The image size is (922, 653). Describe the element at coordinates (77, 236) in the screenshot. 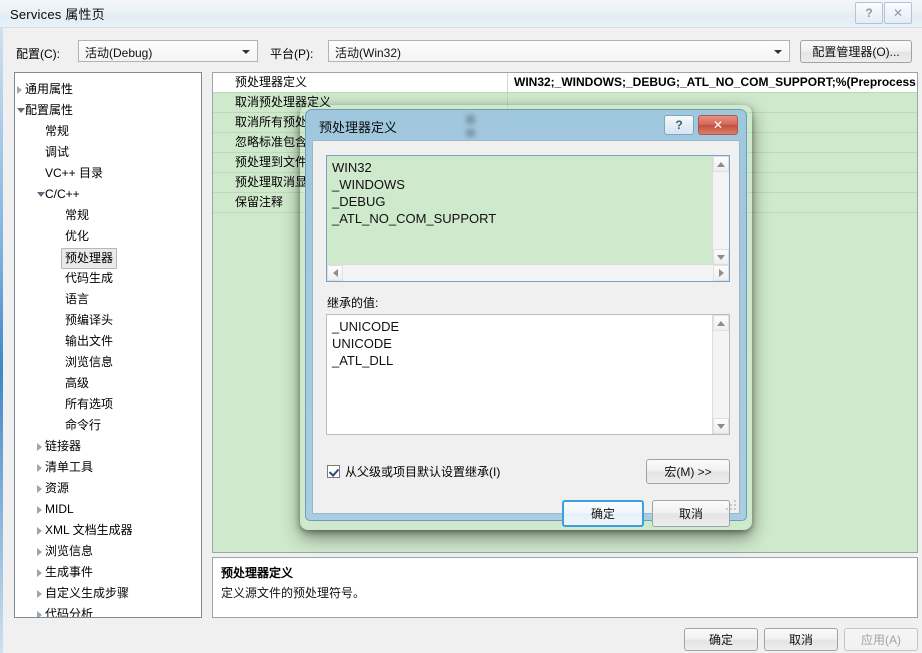

I see `tree-item-label: 优化` at that location.